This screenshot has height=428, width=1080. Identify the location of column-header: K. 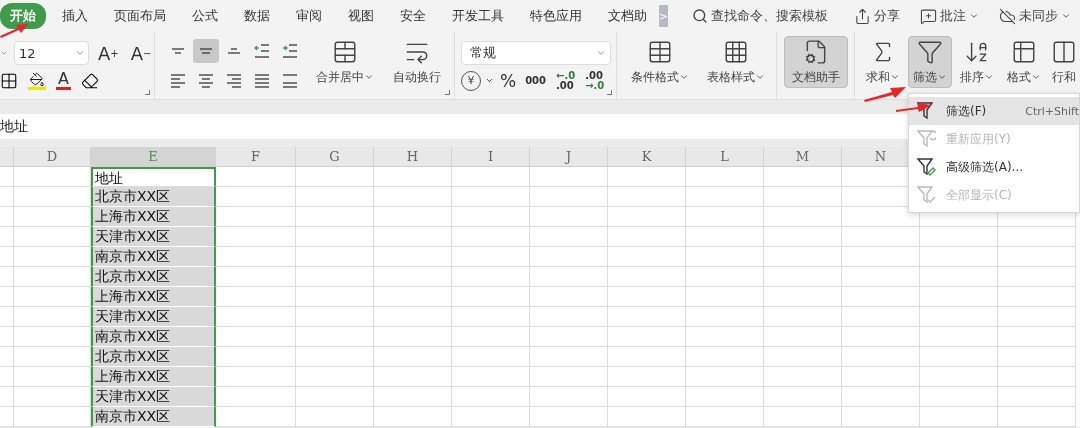
(647, 156).